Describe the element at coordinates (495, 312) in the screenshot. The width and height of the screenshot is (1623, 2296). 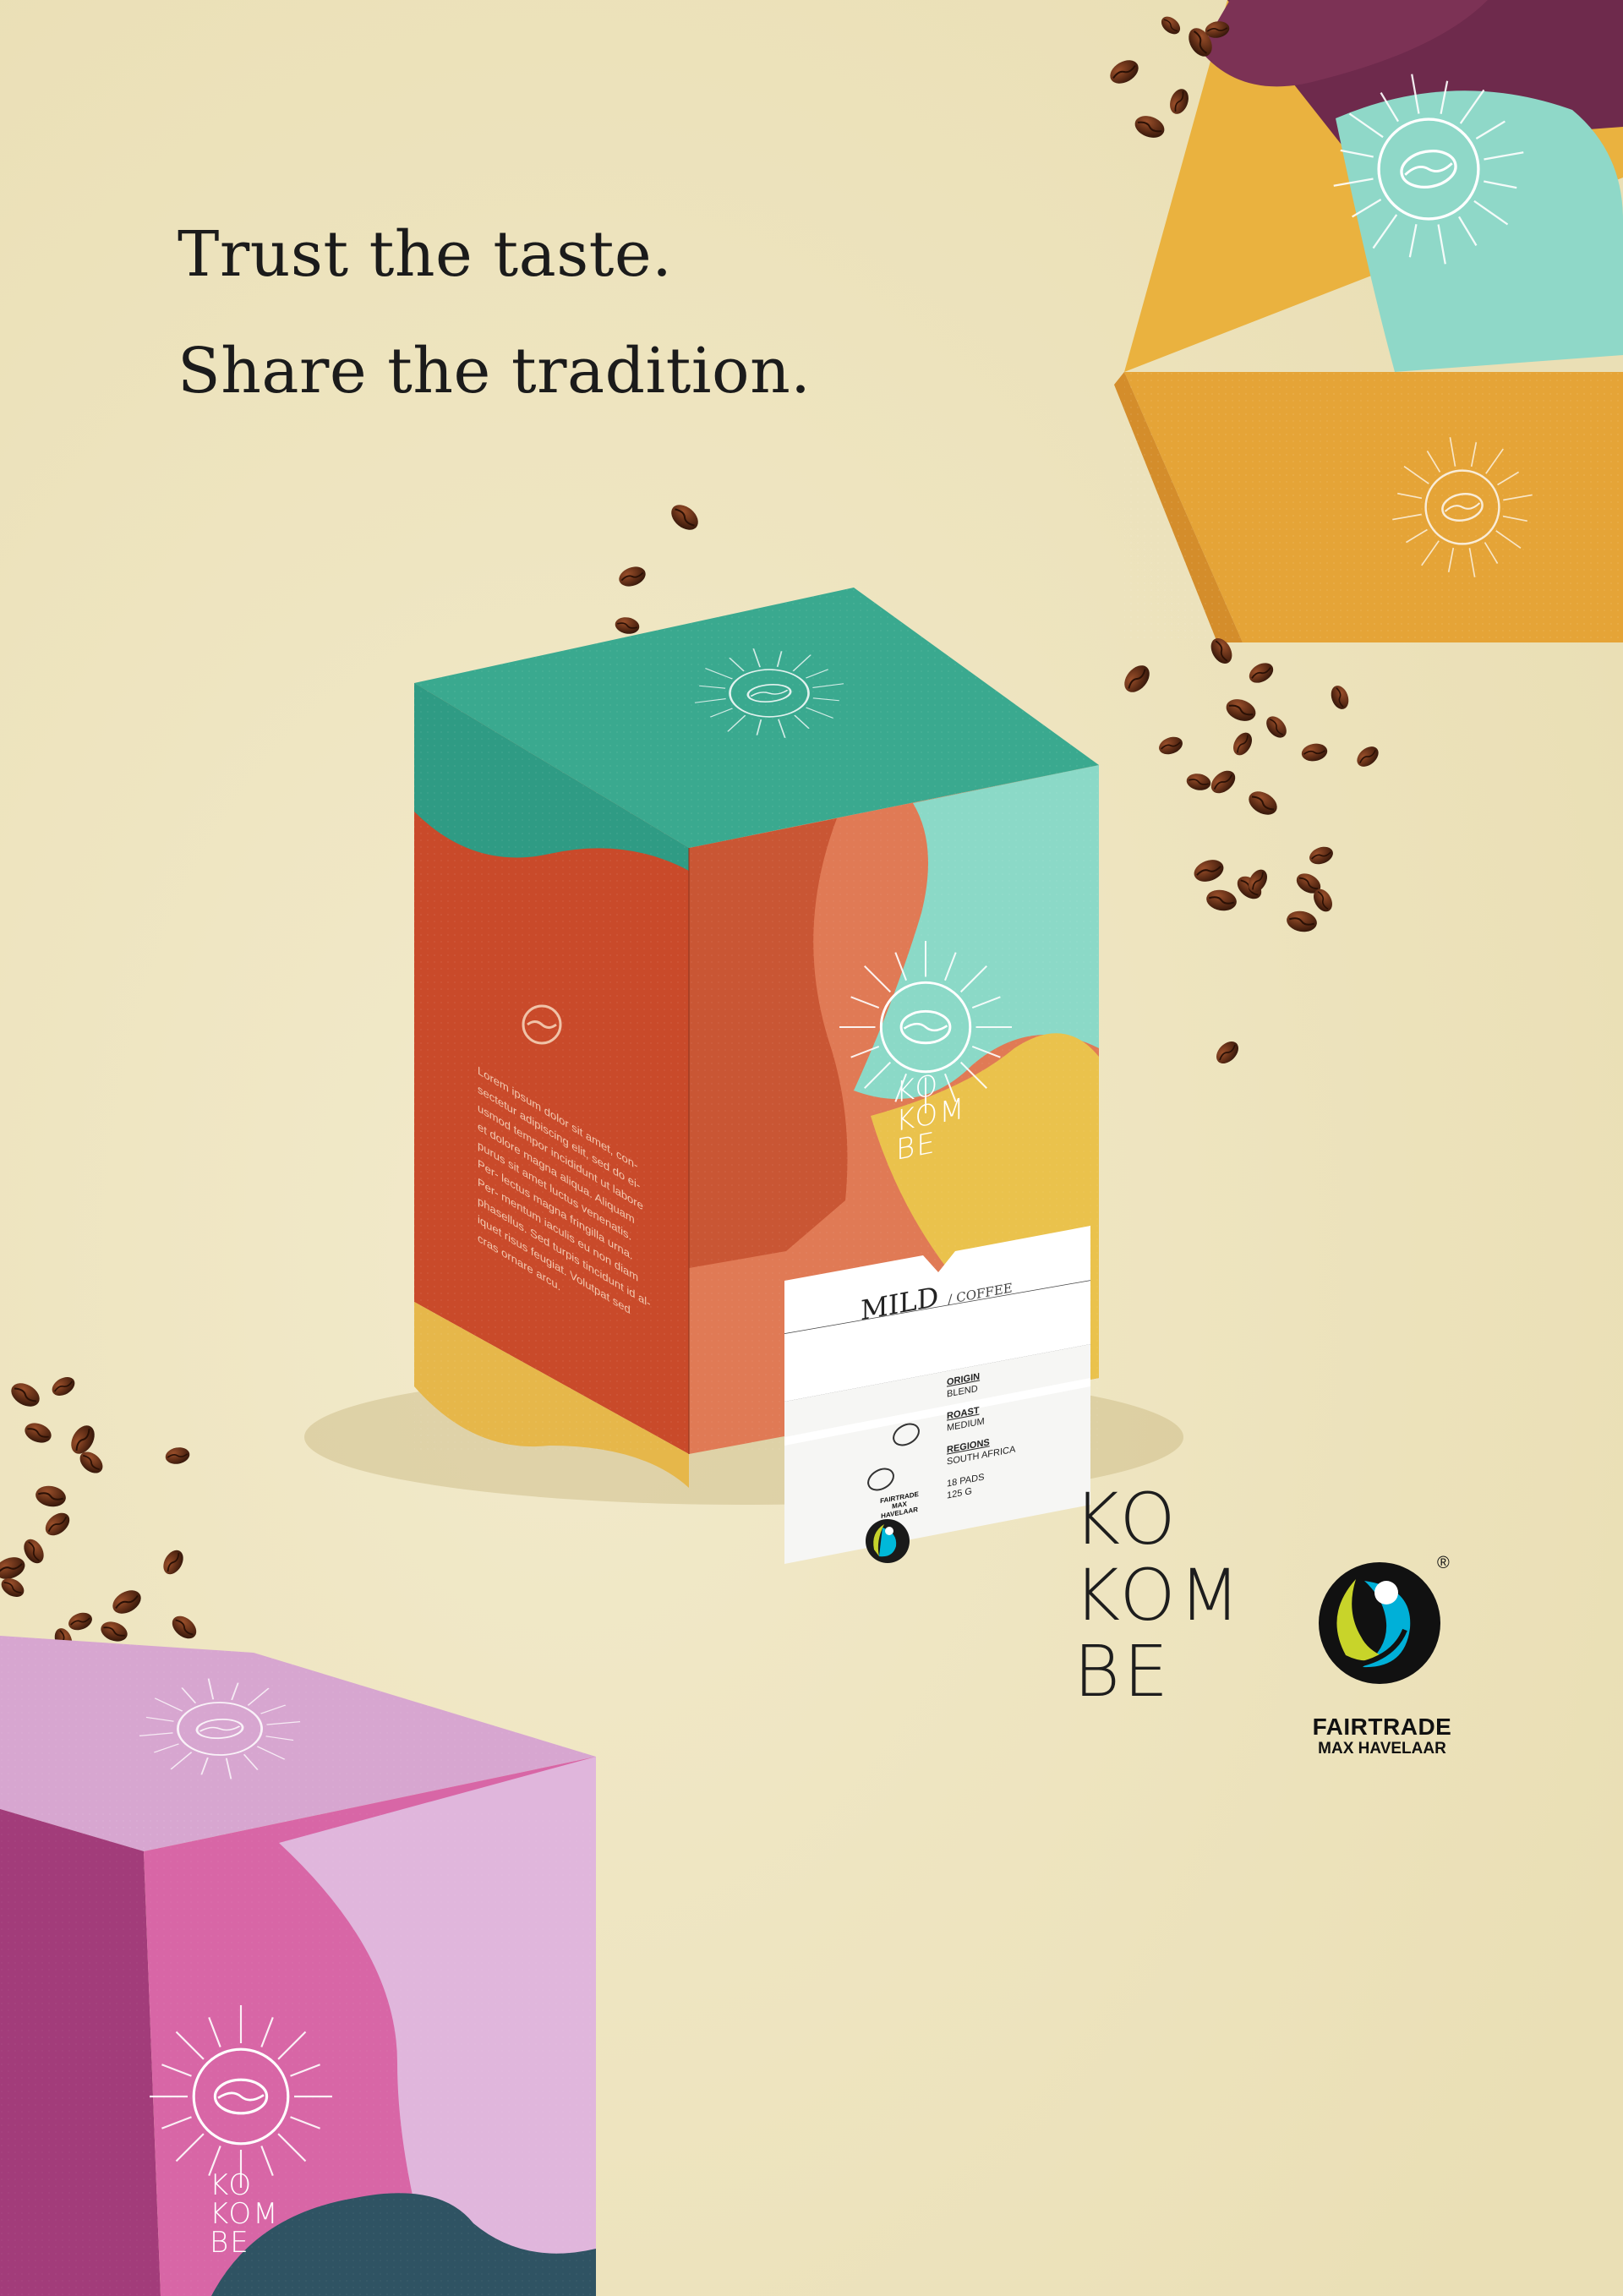
I see `headline: Trust the taste. Share the tradition.` at that location.